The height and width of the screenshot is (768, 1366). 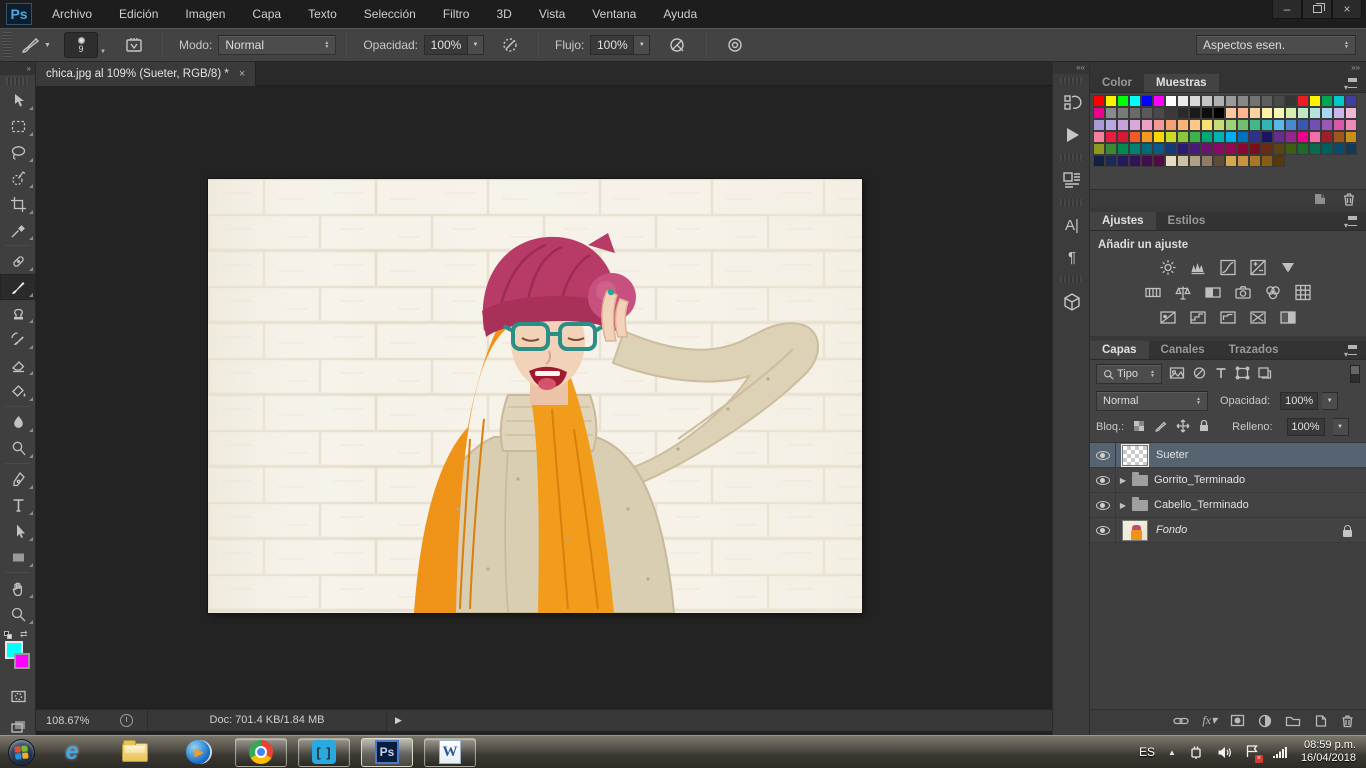 I want to click on filter-adjustment-layers-icon, so click(x=1199, y=374).